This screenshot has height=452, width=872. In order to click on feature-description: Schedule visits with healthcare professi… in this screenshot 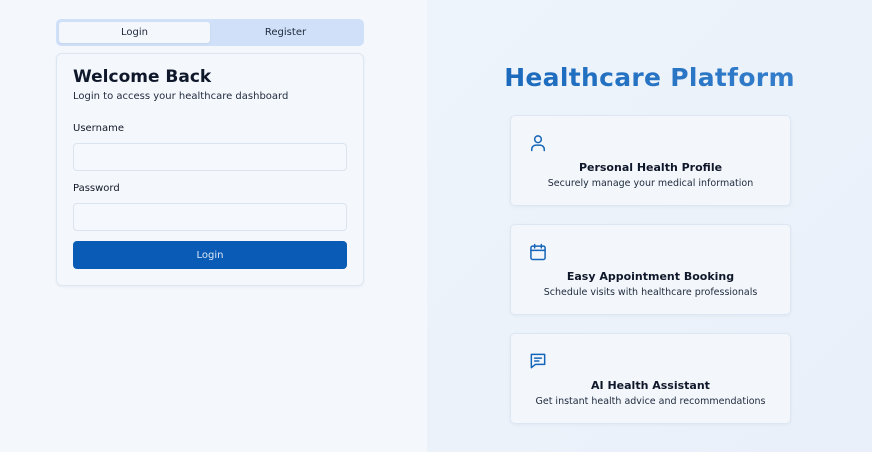, I will do `click(650, 292)`.